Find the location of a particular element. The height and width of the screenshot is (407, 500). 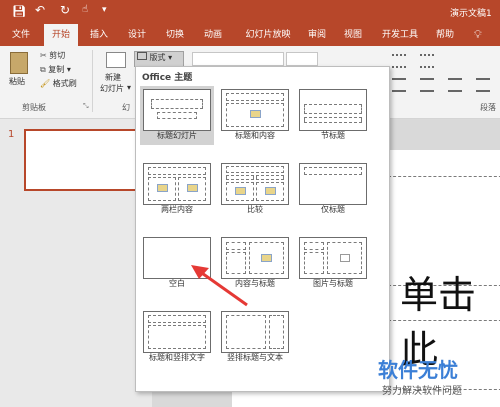

layout-title-and-vertical-text: 标题和竖排文字 is located at coordinates (177, 337).